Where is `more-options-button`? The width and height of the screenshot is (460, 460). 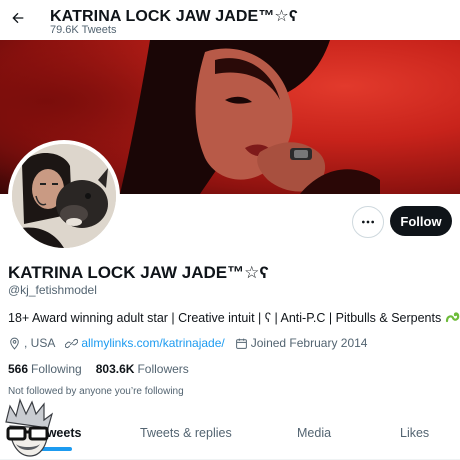 more-options-button is located at coordinates (368, 222).